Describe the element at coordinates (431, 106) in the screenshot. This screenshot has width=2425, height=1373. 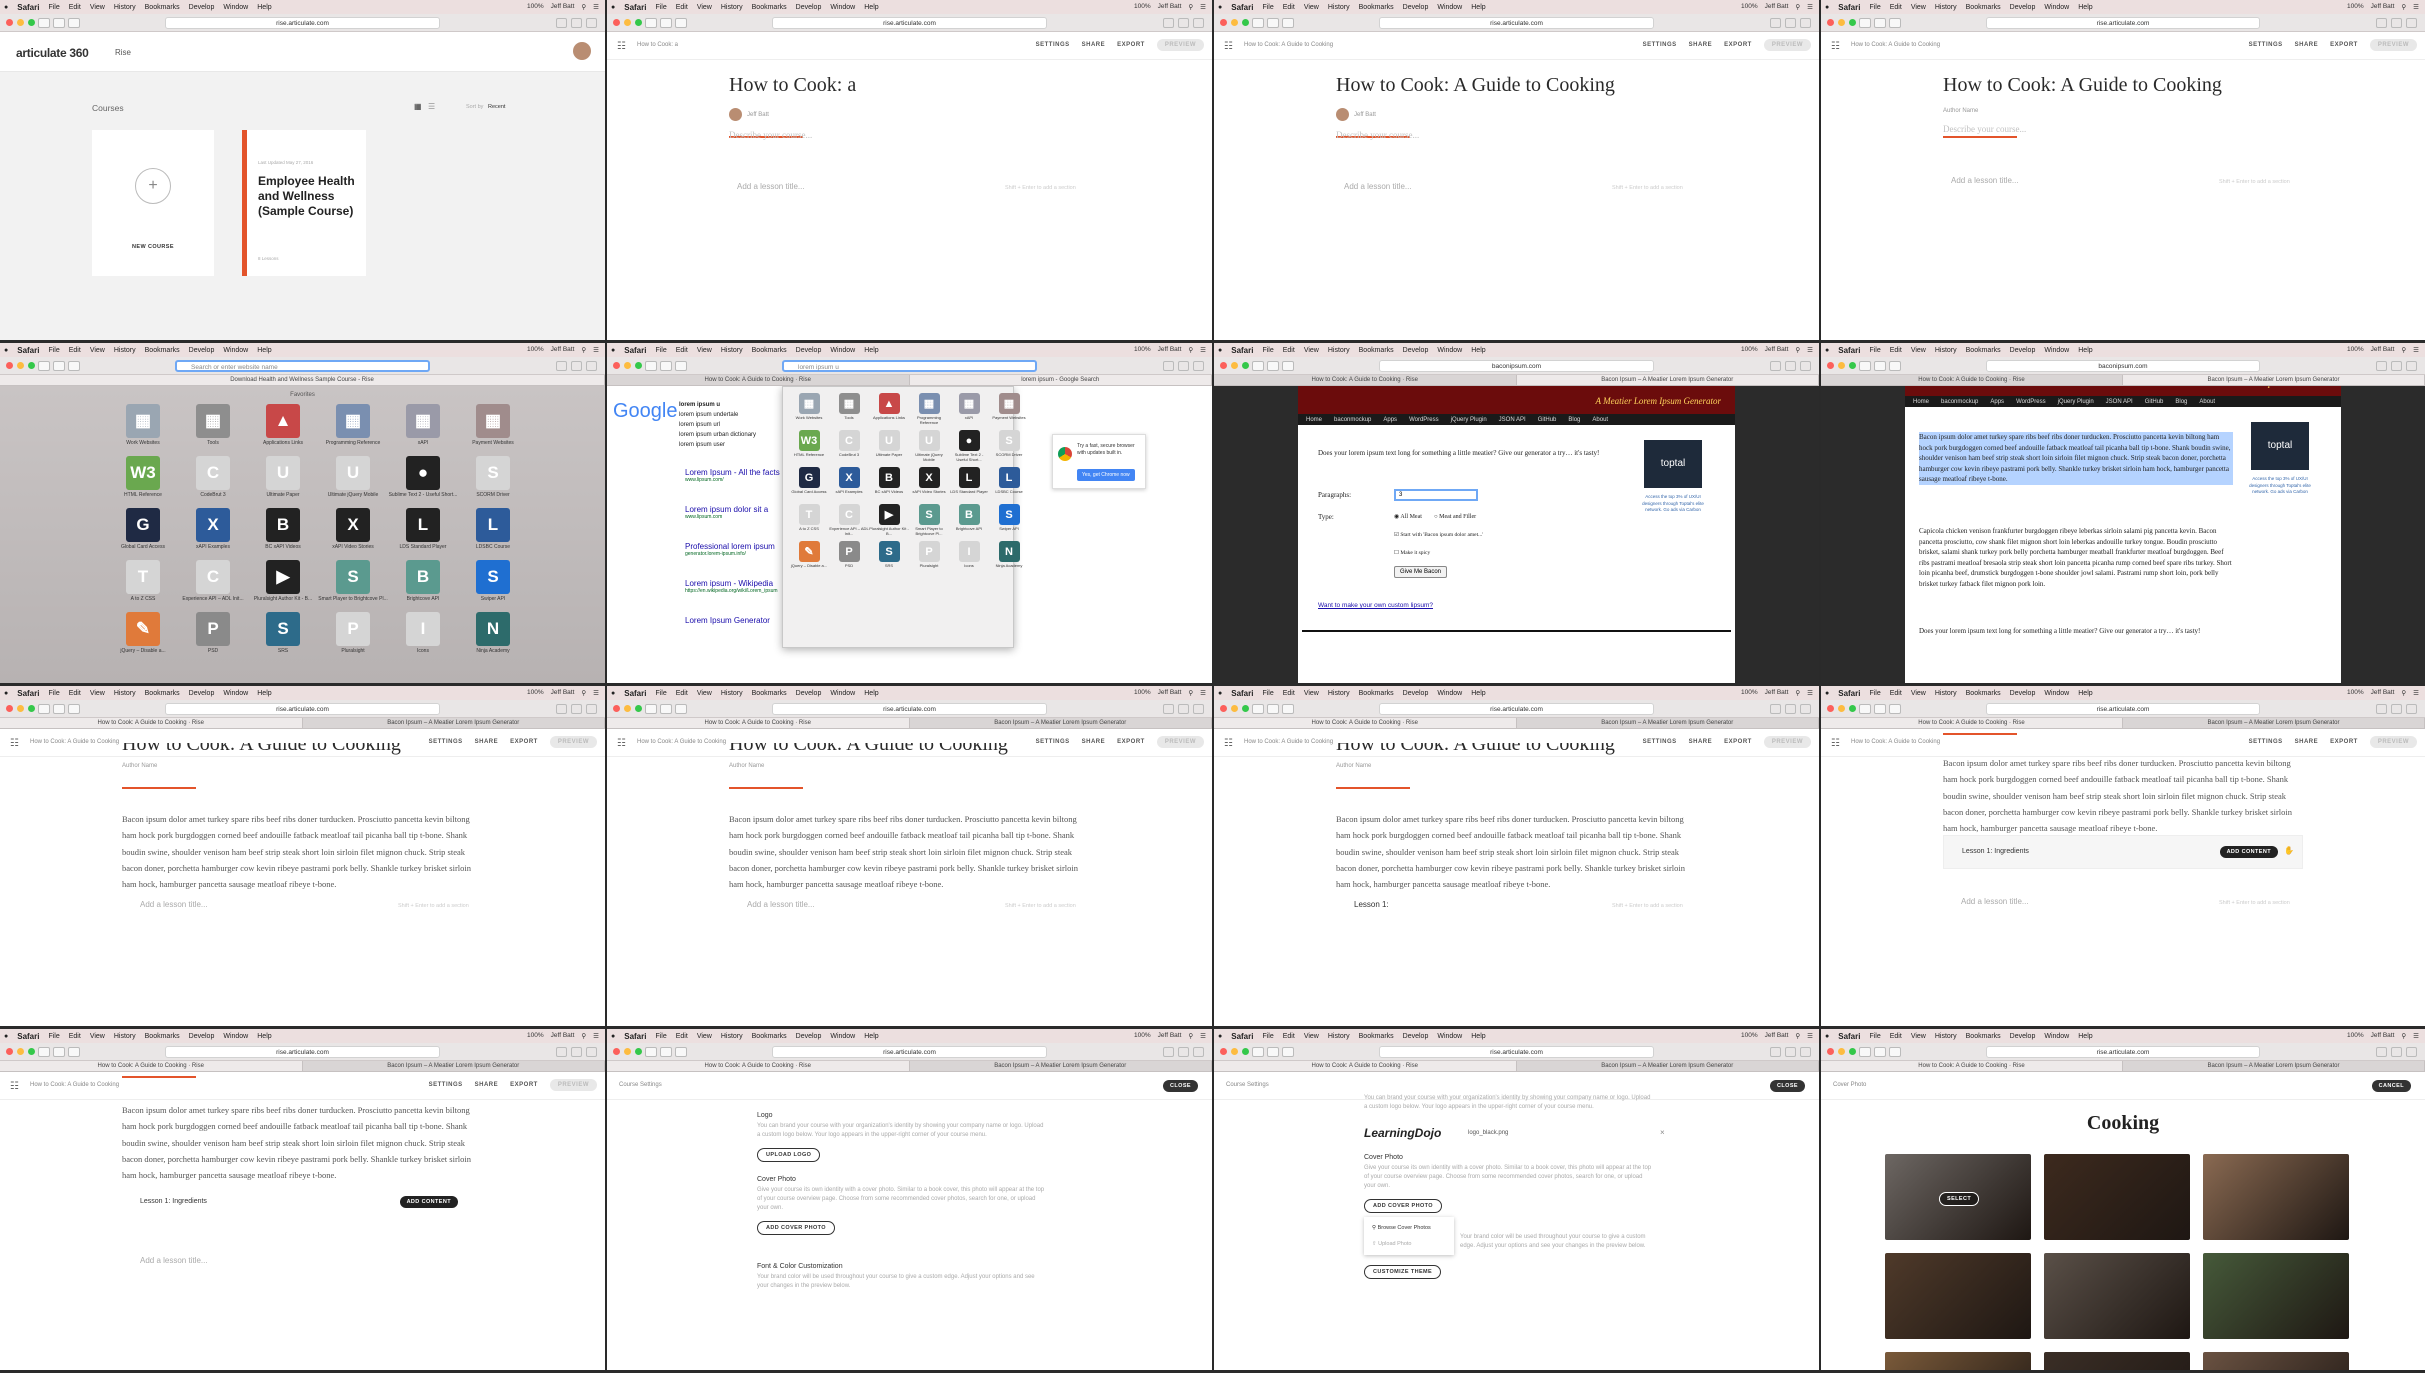
I see `list-view-icon: ☰` at that location.